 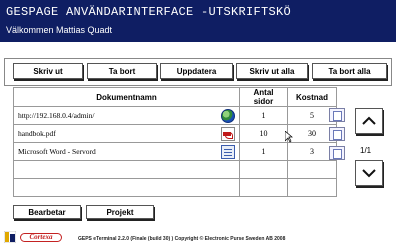 I want to click on gespage-logo-icon, so click(x=10, y=237).